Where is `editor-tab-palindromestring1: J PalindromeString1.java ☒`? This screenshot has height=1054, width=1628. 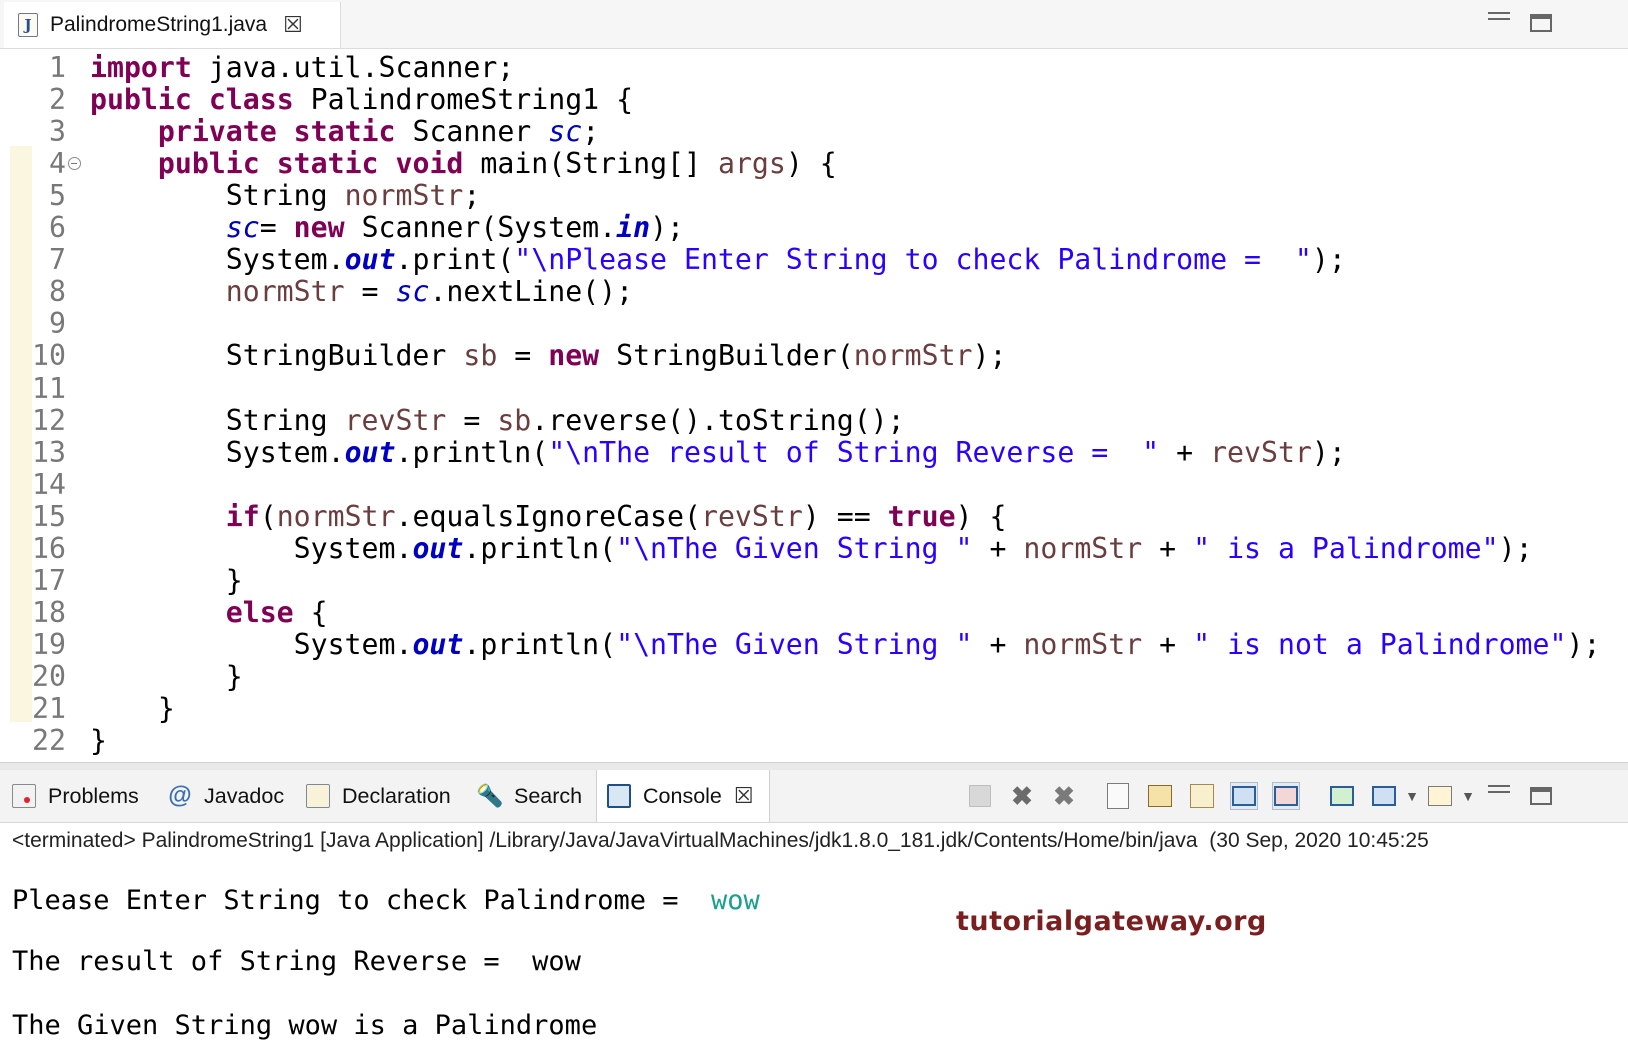 editor-tab-palindromestring1: J PalindromeString1.java ☒ is located at coordinates (172, 25).